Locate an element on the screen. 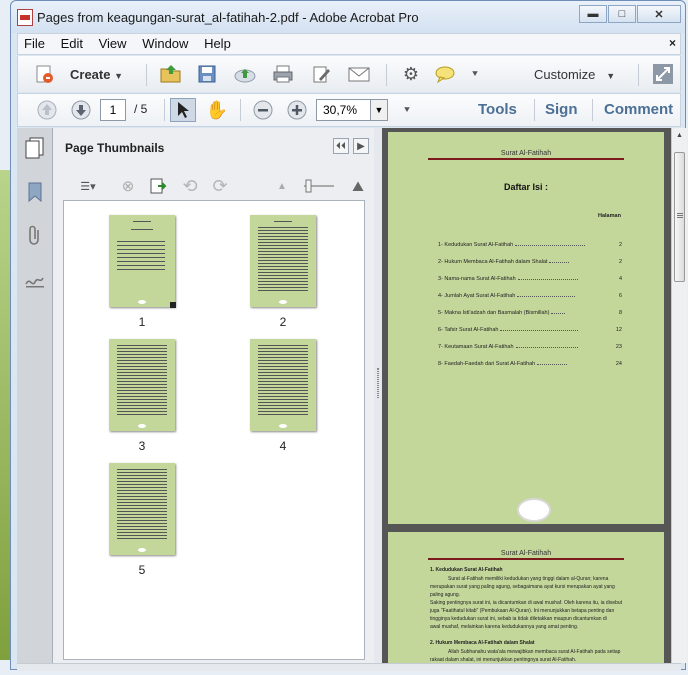 This screenshot has width=688, height=675. edit-document-icon is located at coordinates (321, 74).